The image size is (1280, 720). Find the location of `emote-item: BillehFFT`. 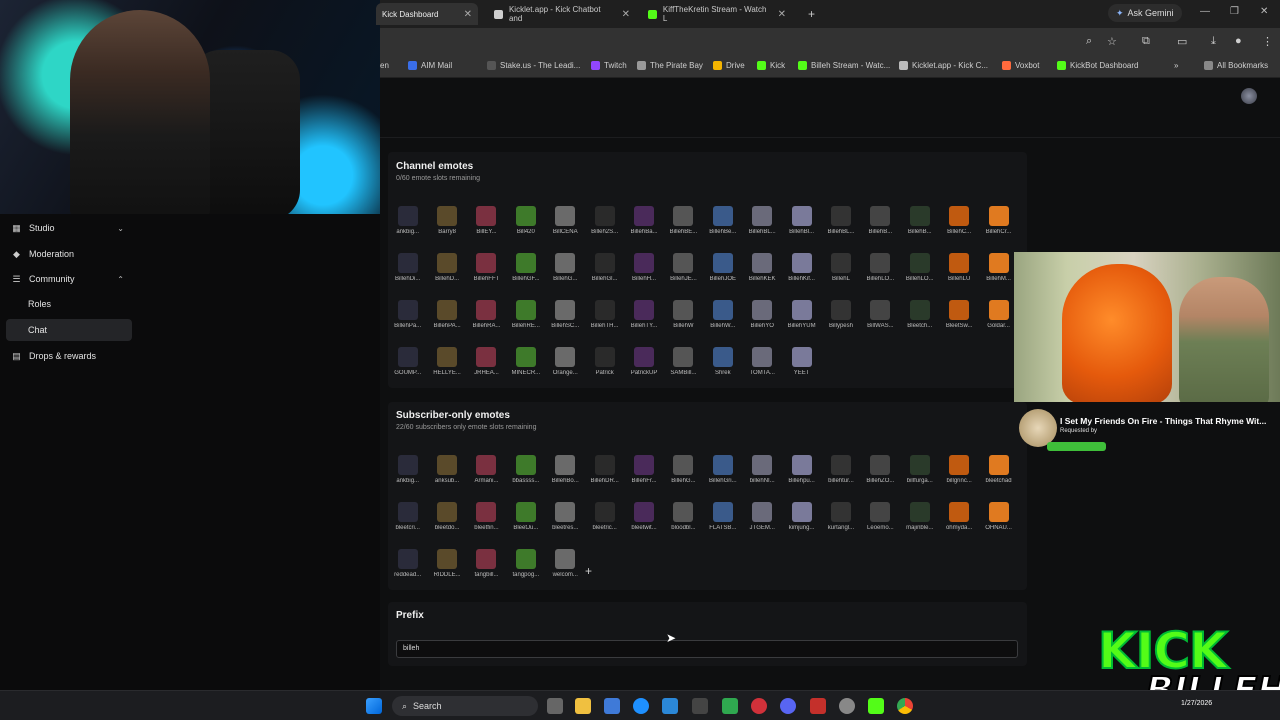

emote-item: BillehFFT is located at coordinates (486, 272).